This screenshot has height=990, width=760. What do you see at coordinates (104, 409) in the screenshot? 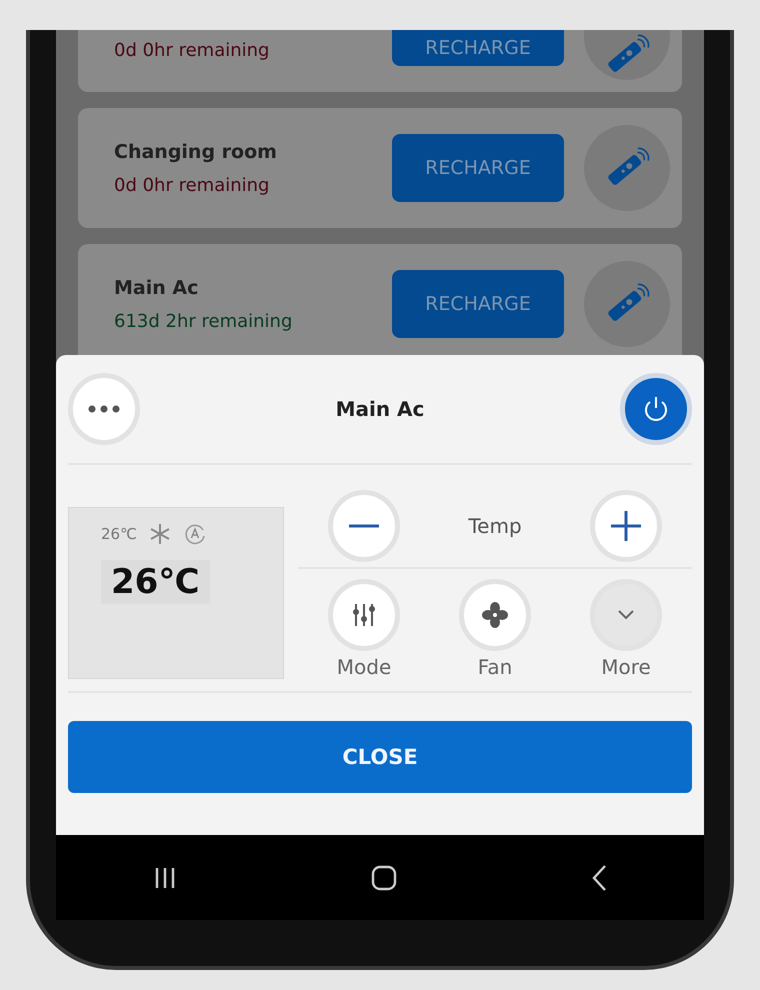
I see `ellipsis-icon` at bounding box center [104, 409].